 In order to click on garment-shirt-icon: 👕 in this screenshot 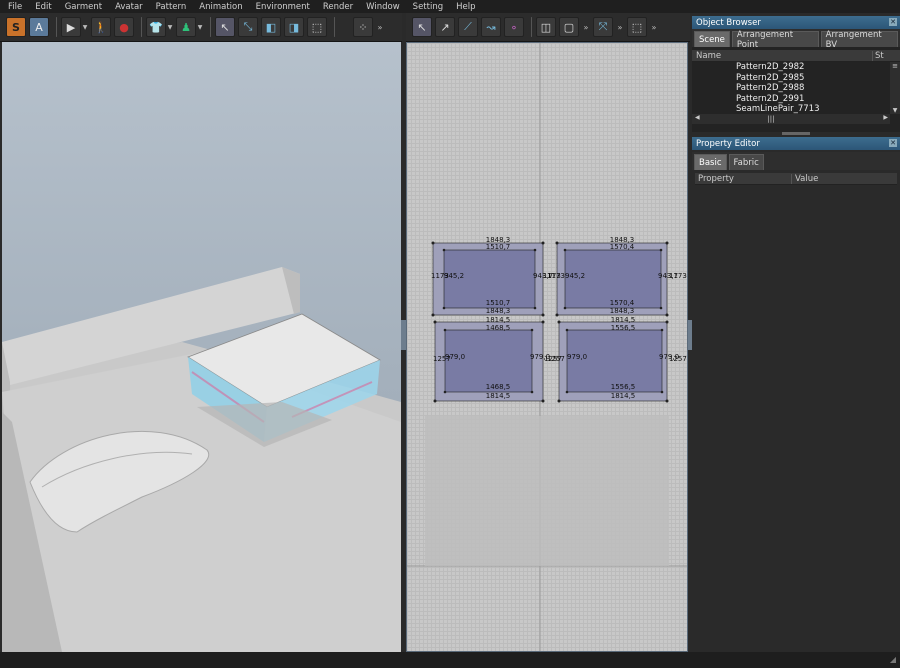, I will do `click(156, 27)`.